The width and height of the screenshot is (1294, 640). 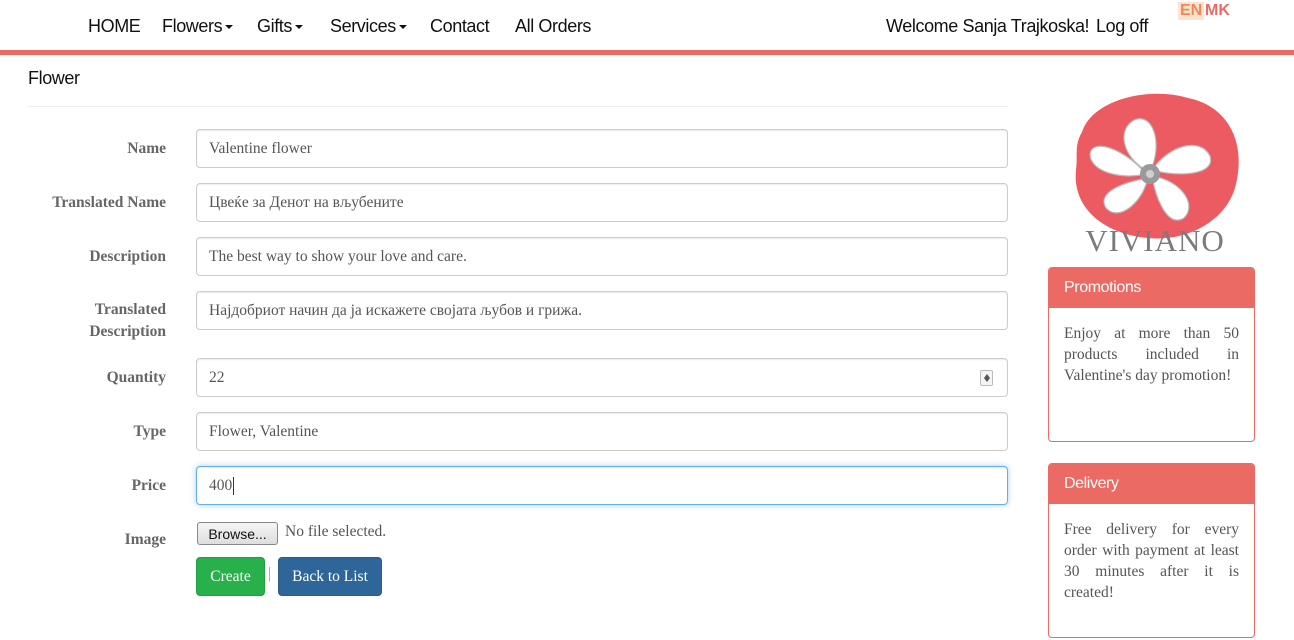 I want to click on price-label: Price, so click(x=148, y=485).